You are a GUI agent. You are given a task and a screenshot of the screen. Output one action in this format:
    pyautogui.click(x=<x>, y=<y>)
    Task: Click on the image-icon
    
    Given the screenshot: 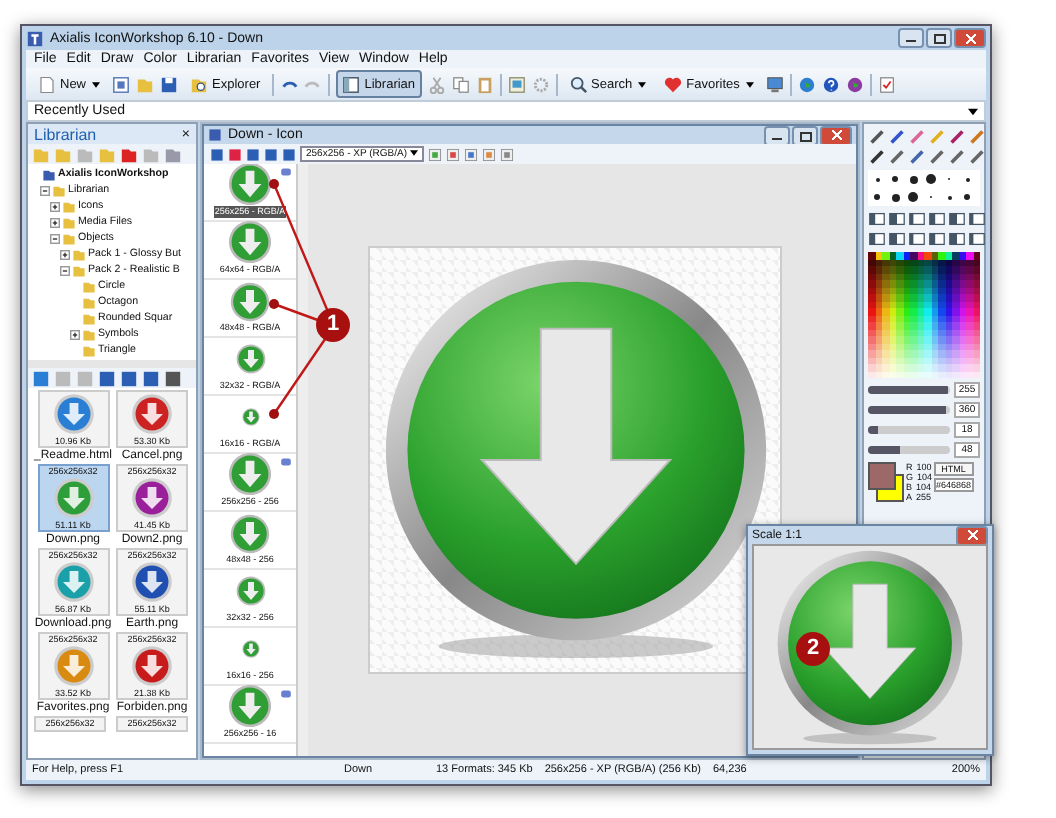 What is the action you would take?
    pyautogui.click(x=516, y=84)
    